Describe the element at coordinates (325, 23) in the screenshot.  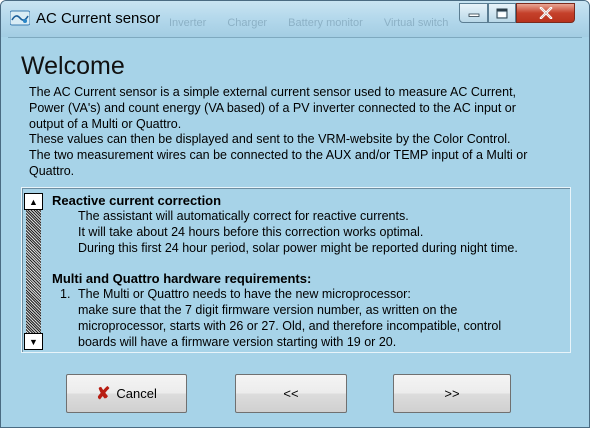
I see `background-tab: Battery monitor` at that location.